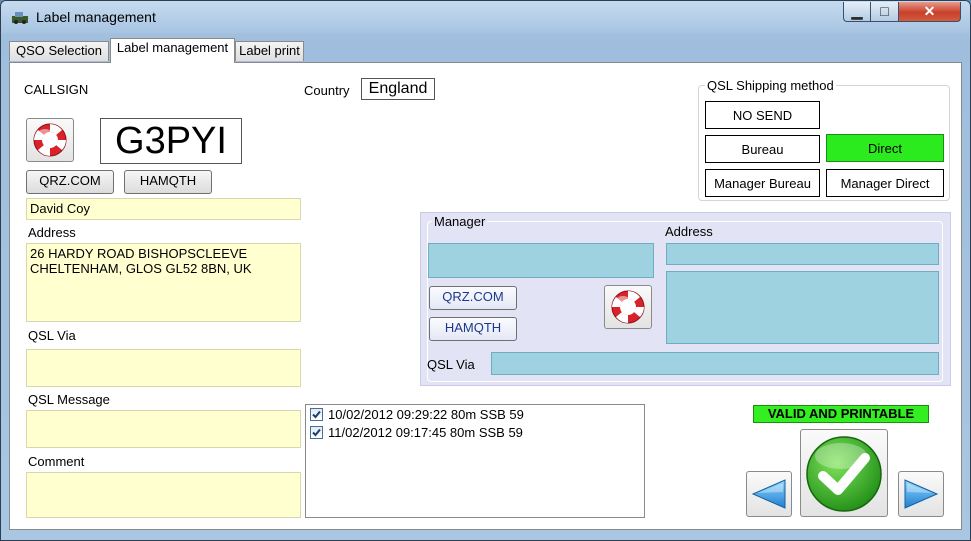 Image resolution: width=971 pixels, height=541 pixels. Describe the element at coordinates (398, 89) in the screenshot. I see `country-display: England` at that location.